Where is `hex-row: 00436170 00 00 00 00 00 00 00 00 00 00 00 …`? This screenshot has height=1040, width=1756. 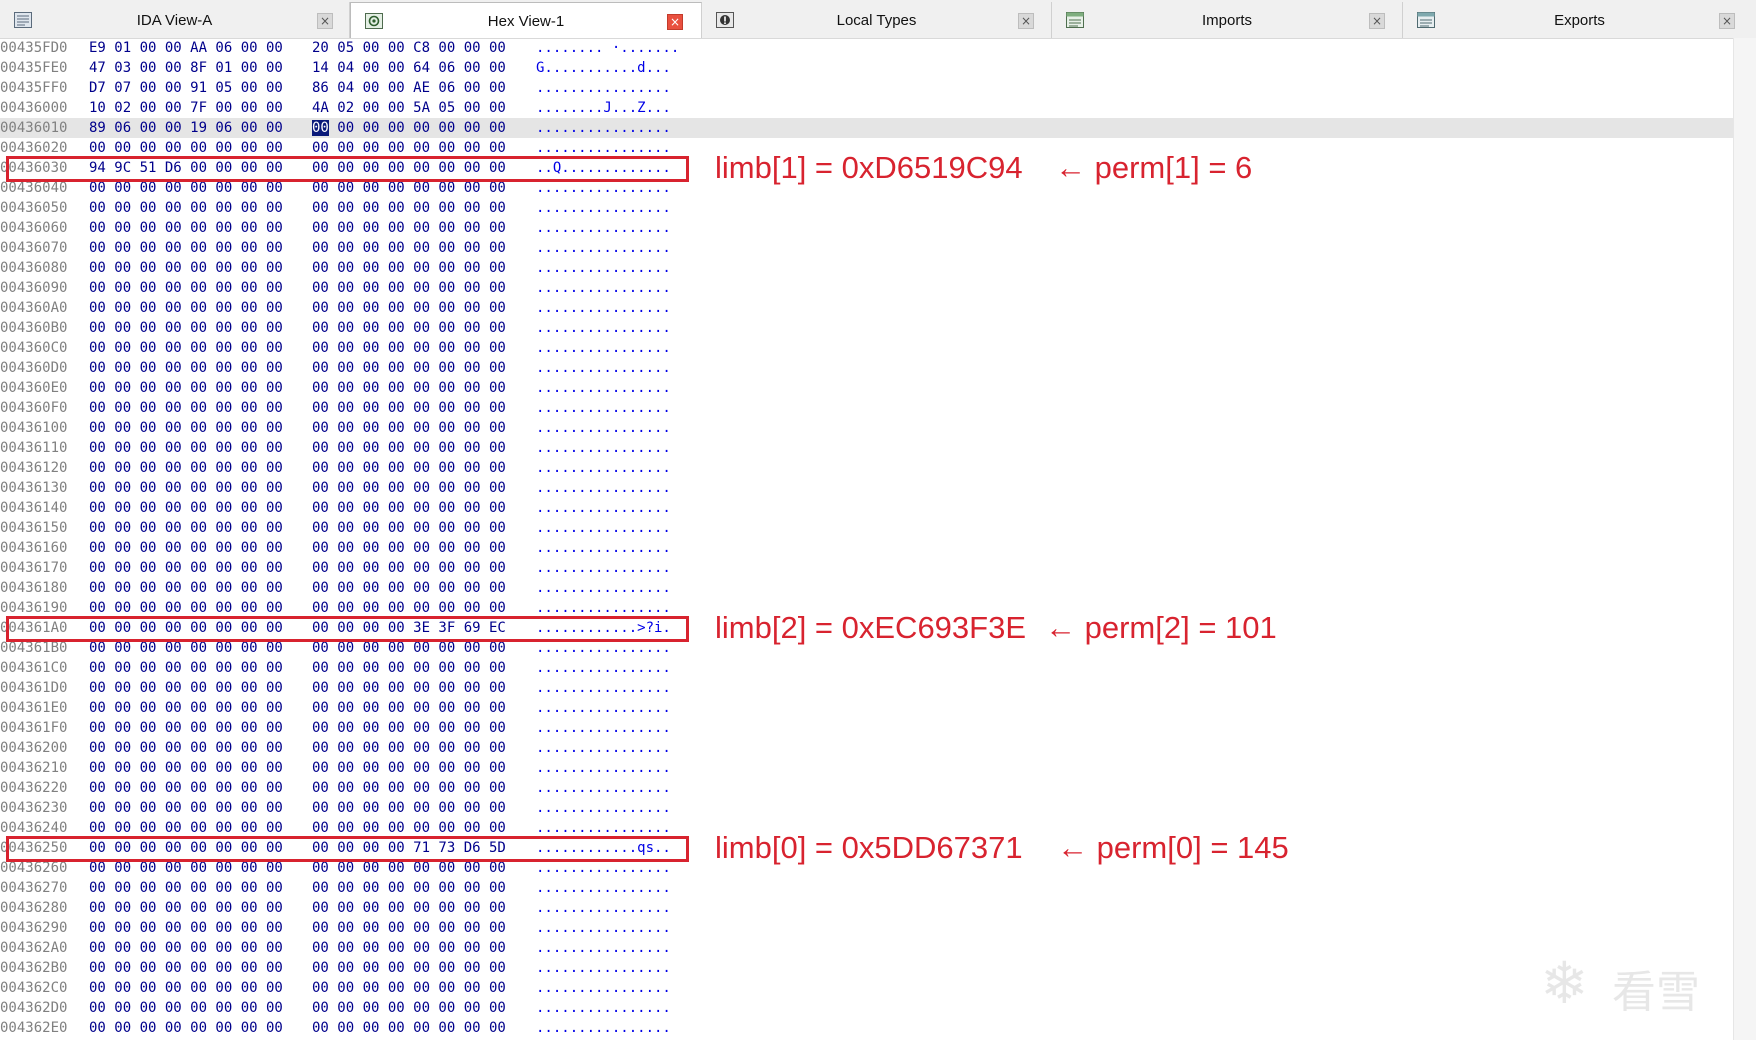 hex-row: 00436170 00 00 00 00 00 00 00 00 00 00 00 … is located at coordinates (867, 568).